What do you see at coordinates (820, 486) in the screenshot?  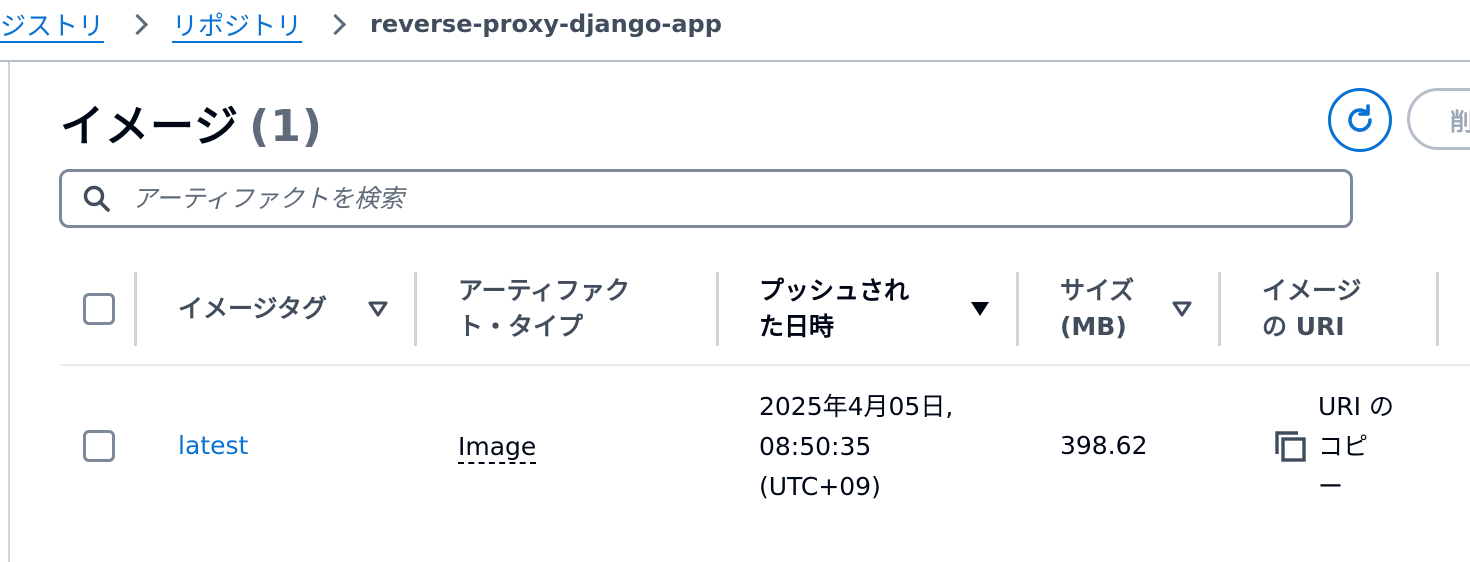 I see `pushed-at-timezone: (UTC+09)` at bounding box center [820, 486].